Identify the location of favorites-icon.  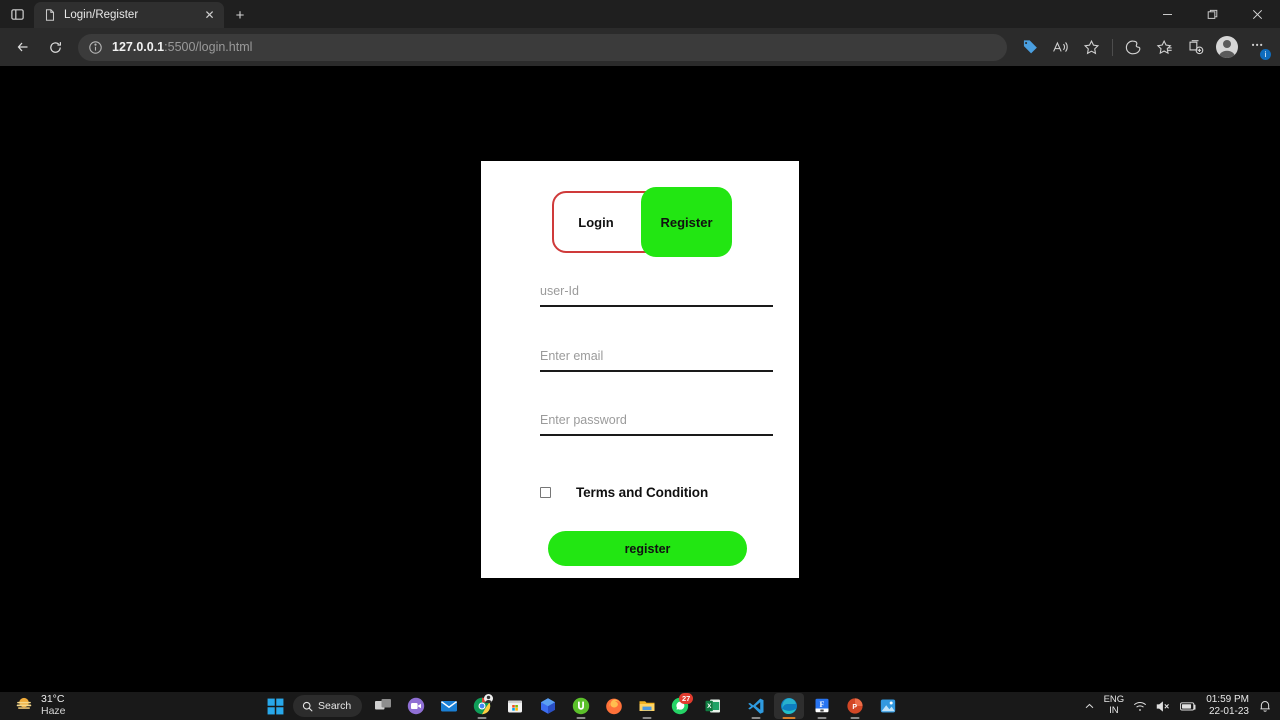
(1164, 47).